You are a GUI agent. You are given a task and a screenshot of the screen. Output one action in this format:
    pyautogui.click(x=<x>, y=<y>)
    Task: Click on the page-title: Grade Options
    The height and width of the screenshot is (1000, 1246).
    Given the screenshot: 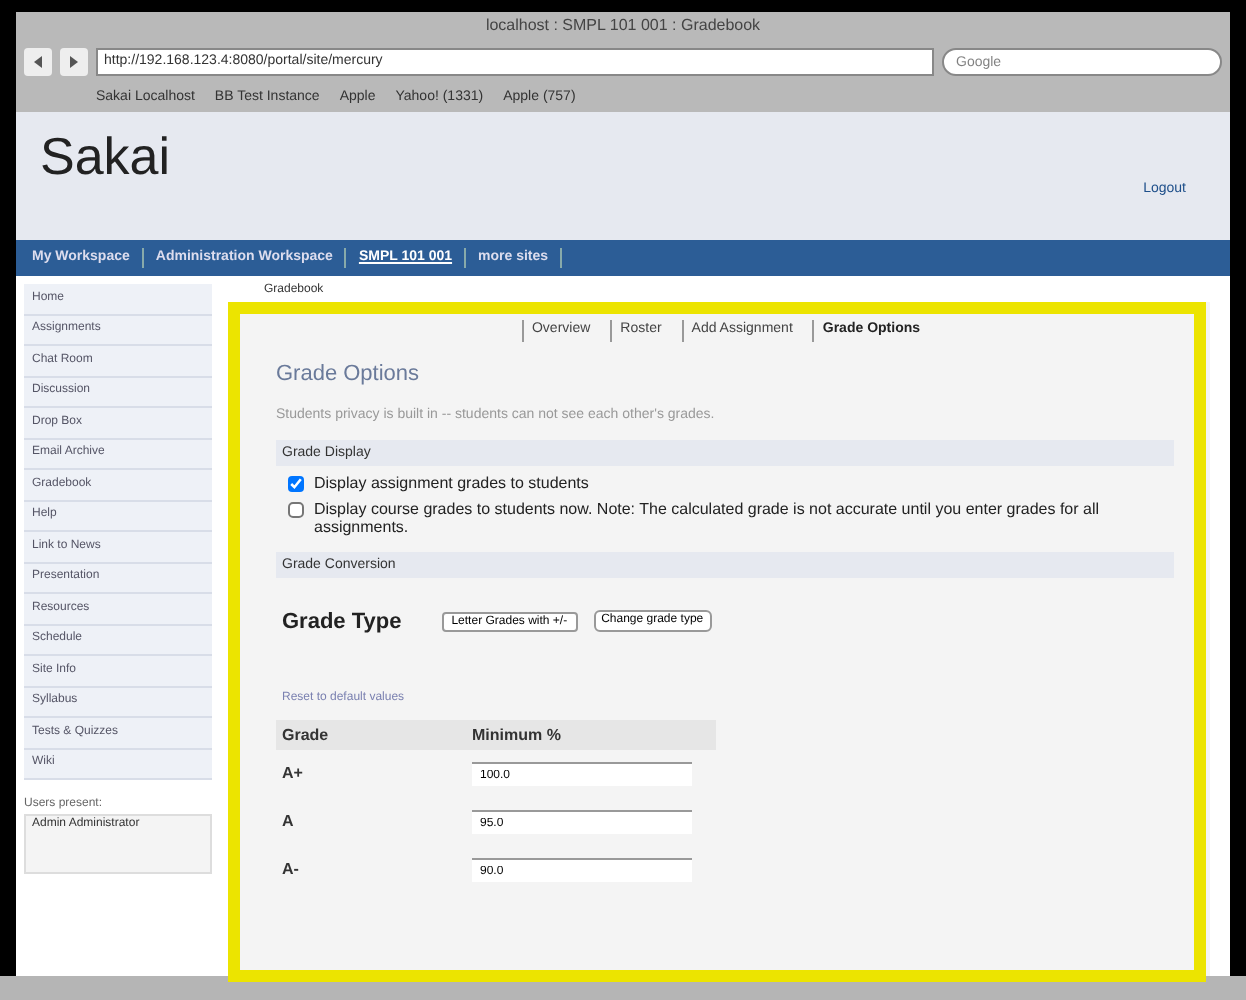 What is the action you would take?
    pyautogui.click(x=349, y=374)
    